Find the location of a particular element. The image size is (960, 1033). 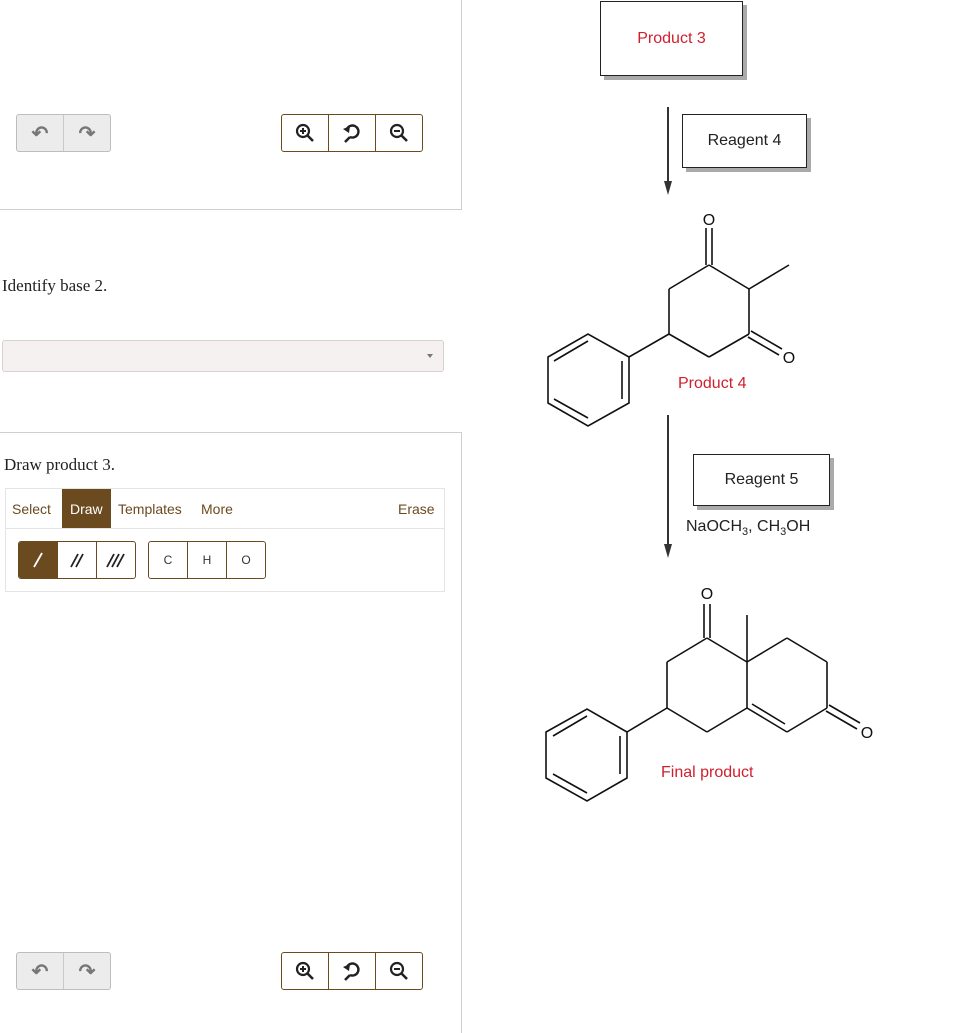

single-bond-button is located at coordinates (38, 560).